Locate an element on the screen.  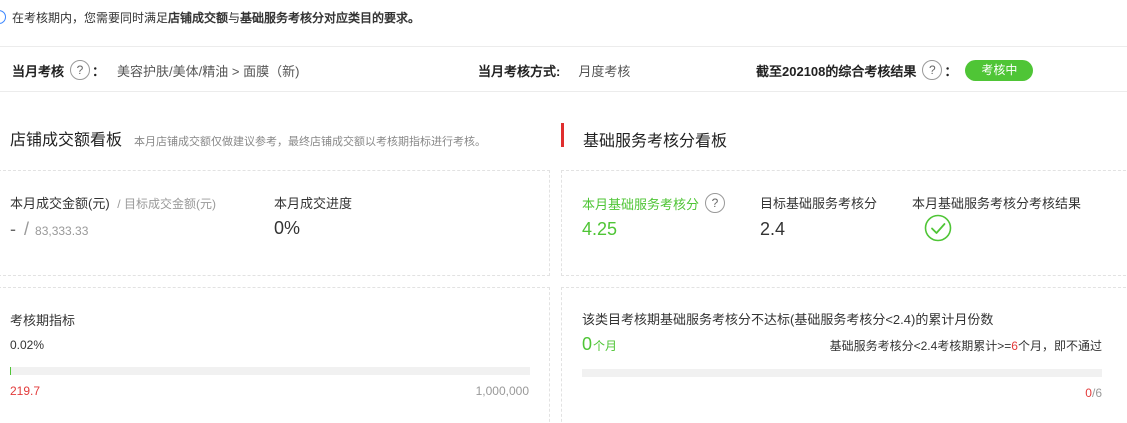
sales-board-title: 店铺成交额看板 is located at coordinates (66, 140).